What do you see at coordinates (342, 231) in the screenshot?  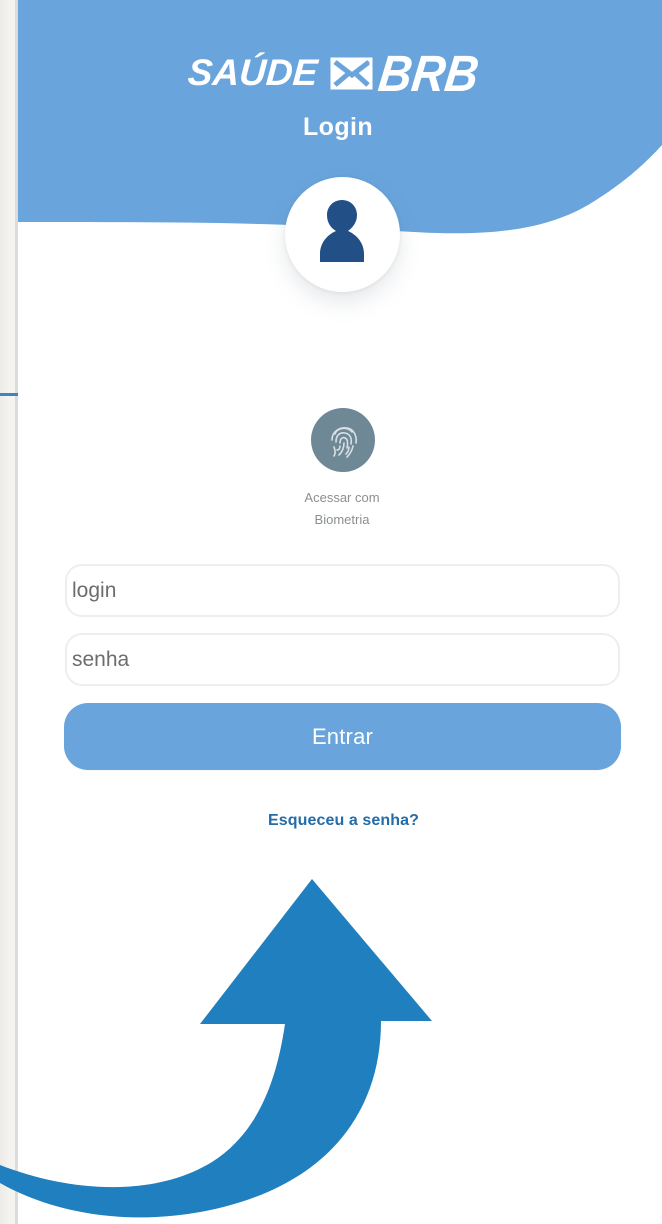 I see `user-silhouette-icon` at bounding box center [342, 231].